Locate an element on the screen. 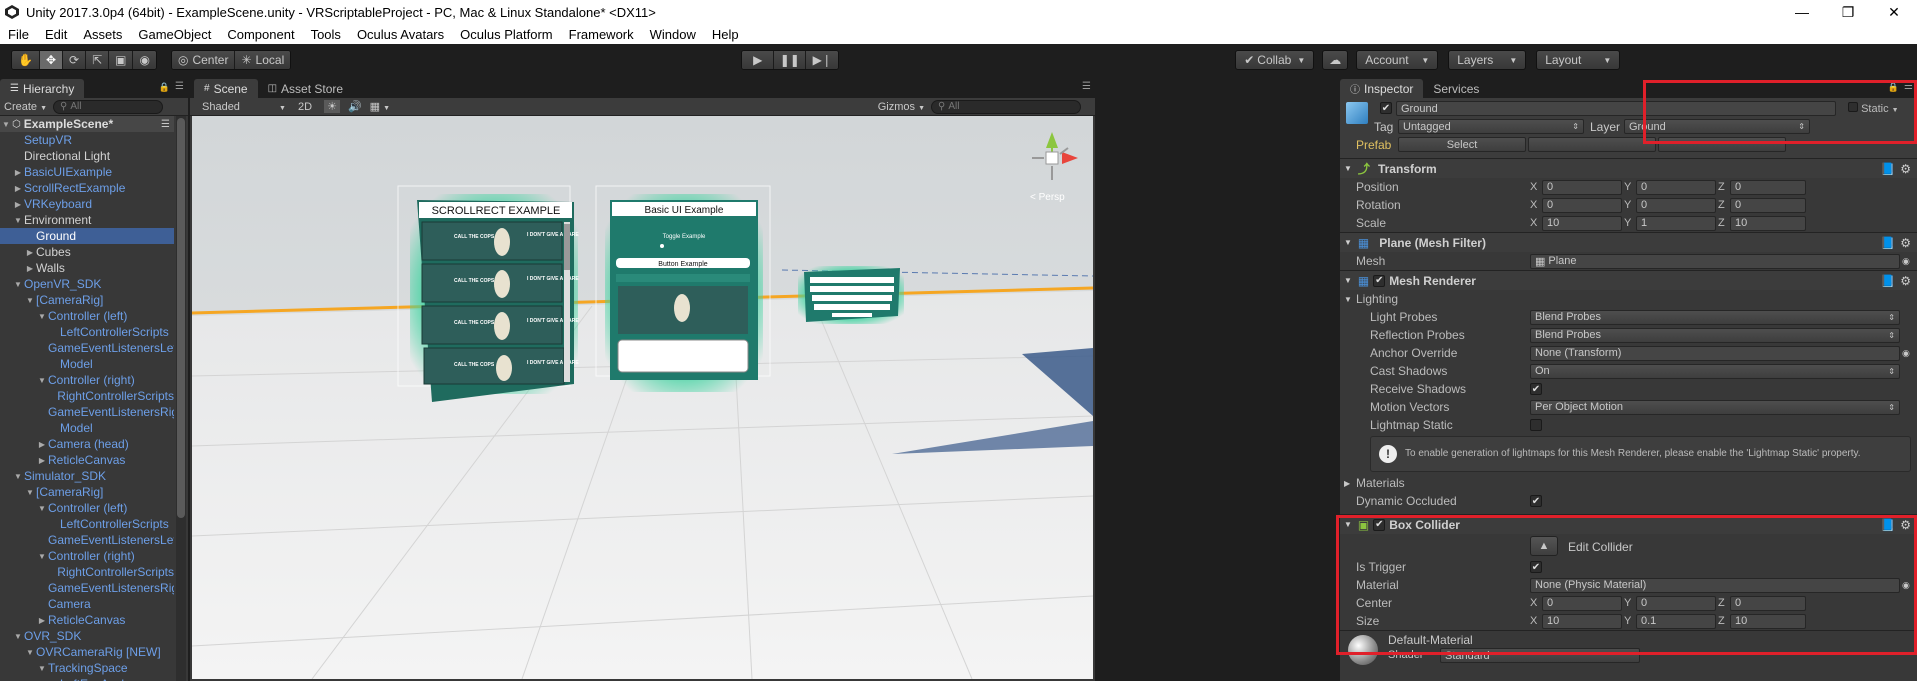  hand-tool-button: ✋ is located at coordinates (26, 60).